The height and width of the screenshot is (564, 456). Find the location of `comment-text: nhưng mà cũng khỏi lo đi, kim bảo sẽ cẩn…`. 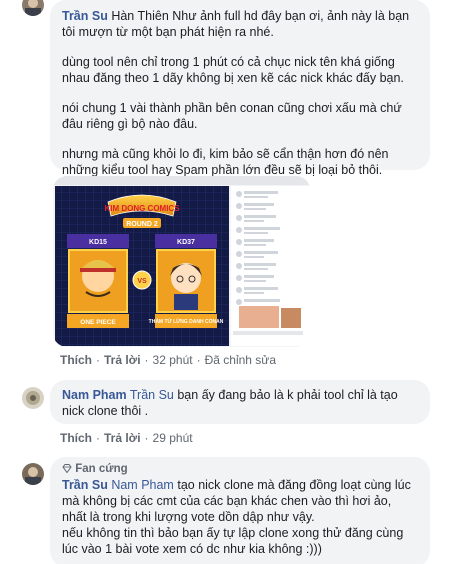

comment-text: nhưng mà cũng khỏi lo đi, kim bảo sẽ cẩn… is located at coordinates (225, 162).